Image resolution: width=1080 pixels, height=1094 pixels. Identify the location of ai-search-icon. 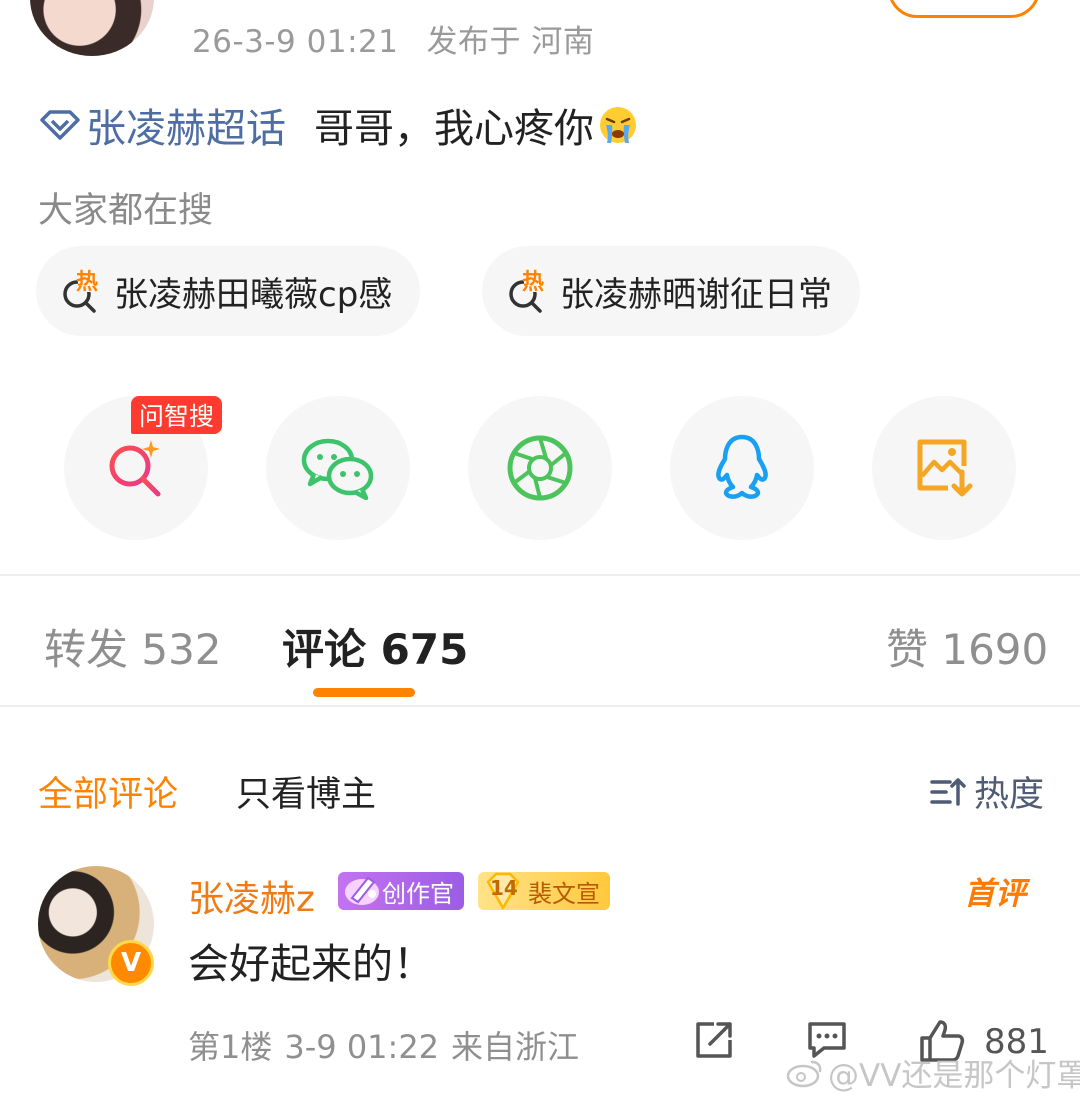
(135, 468).